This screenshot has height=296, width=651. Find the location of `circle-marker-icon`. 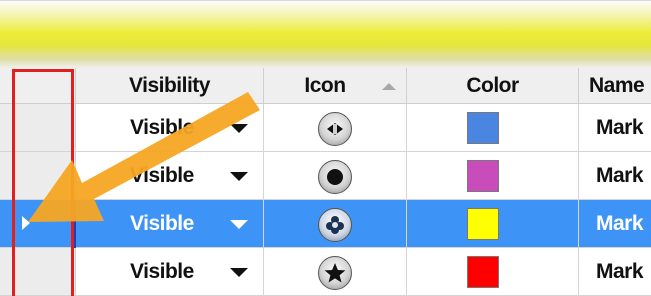

circle-marker-icon is located at coordinates (335, 177).